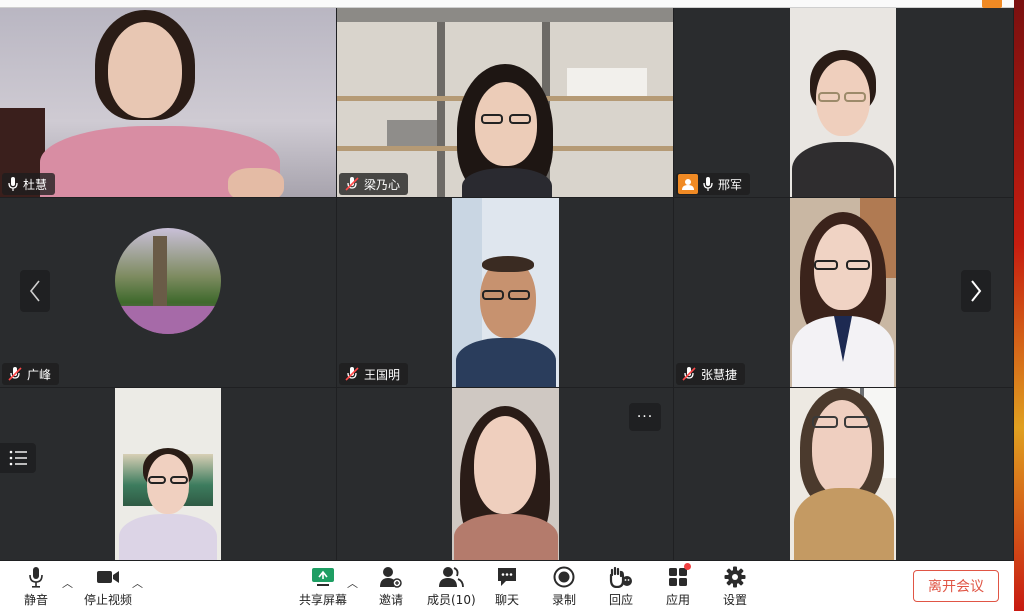  I want to click on mute-button: 静音, so click(36, 586).